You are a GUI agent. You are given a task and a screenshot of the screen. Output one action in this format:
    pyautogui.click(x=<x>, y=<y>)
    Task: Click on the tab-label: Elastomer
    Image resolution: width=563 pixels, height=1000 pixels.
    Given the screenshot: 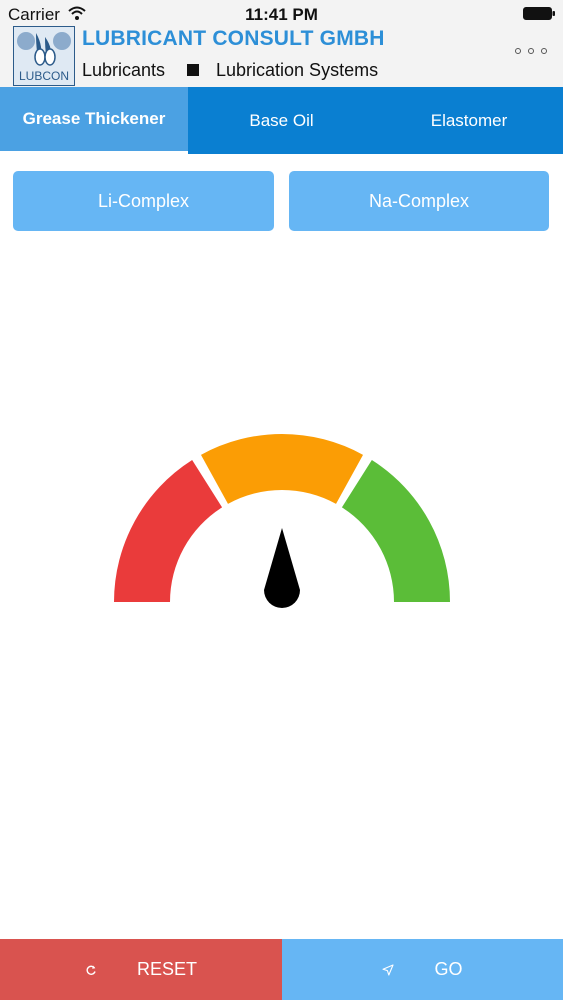 What is the action you would take?
    pyautogui.click(x=469, y=120)
    